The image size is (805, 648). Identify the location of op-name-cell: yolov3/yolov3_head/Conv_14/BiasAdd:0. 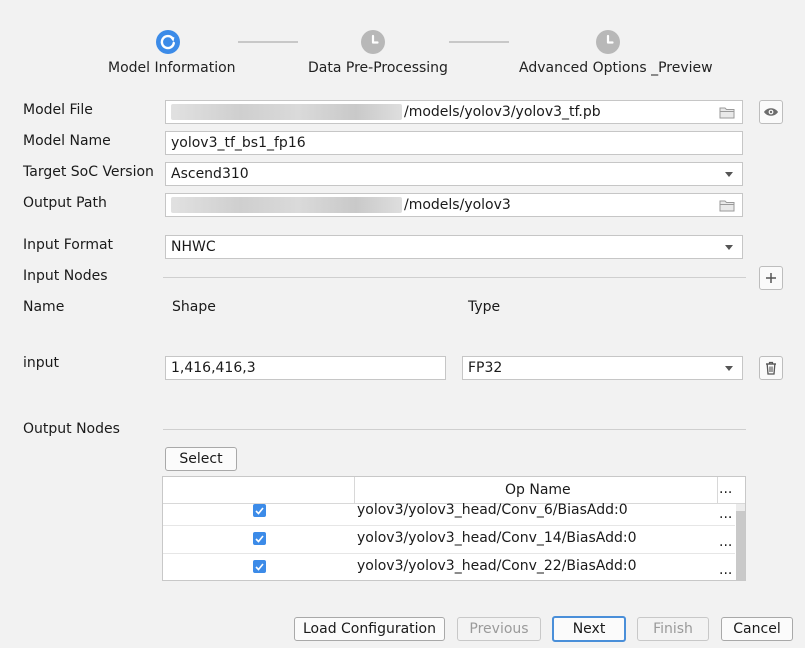
(497, 538).